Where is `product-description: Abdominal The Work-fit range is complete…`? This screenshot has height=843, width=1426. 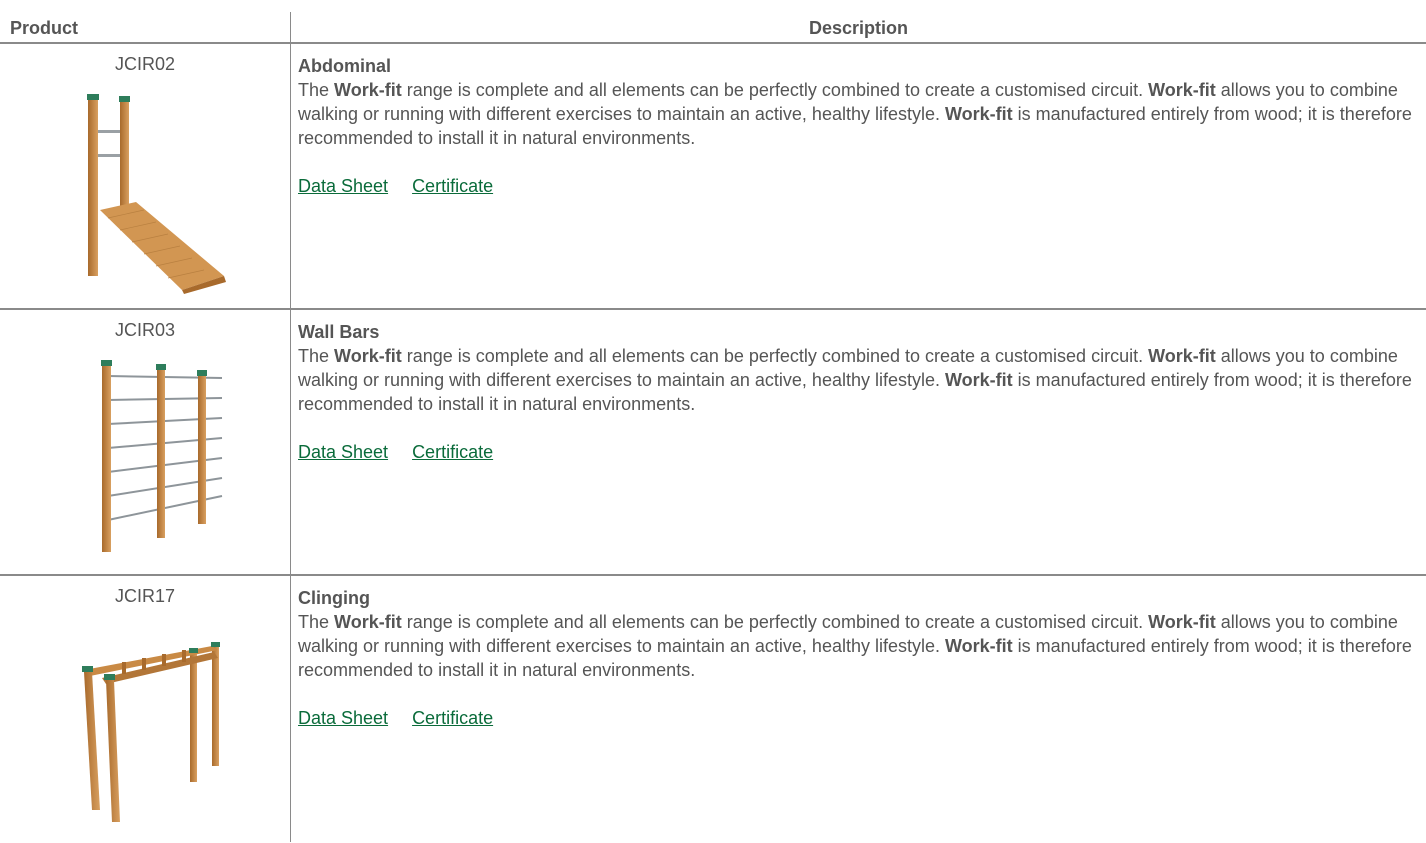
product-description: Abdominal The Work-fit range is complete… is located at coordinates (861, 126).